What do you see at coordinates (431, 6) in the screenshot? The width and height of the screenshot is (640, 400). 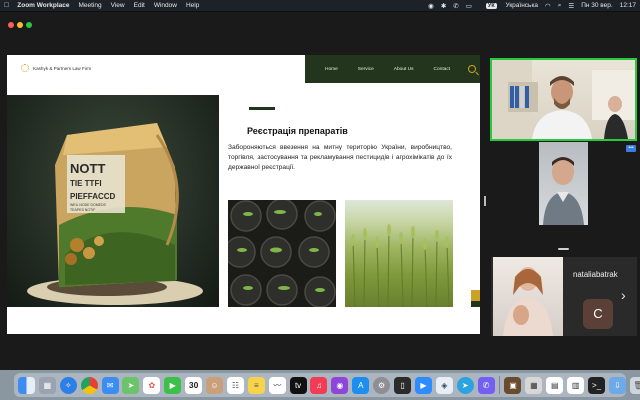 I see `zoom-status-icon: ◉` at bounding box center [431, 6].